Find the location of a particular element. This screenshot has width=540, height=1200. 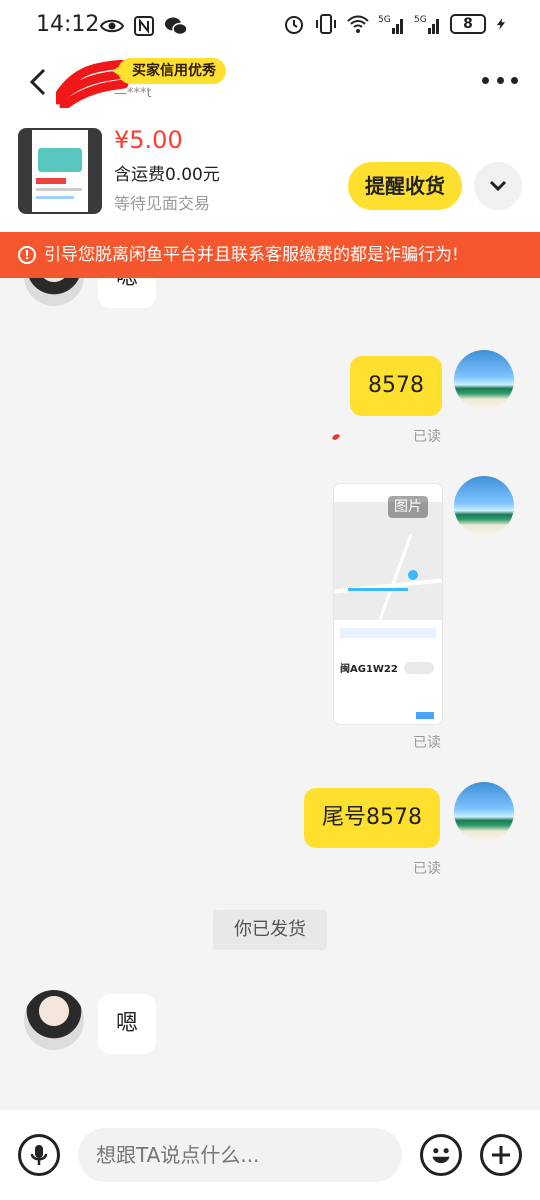

eye-icon is located at coordinates (112, 26).